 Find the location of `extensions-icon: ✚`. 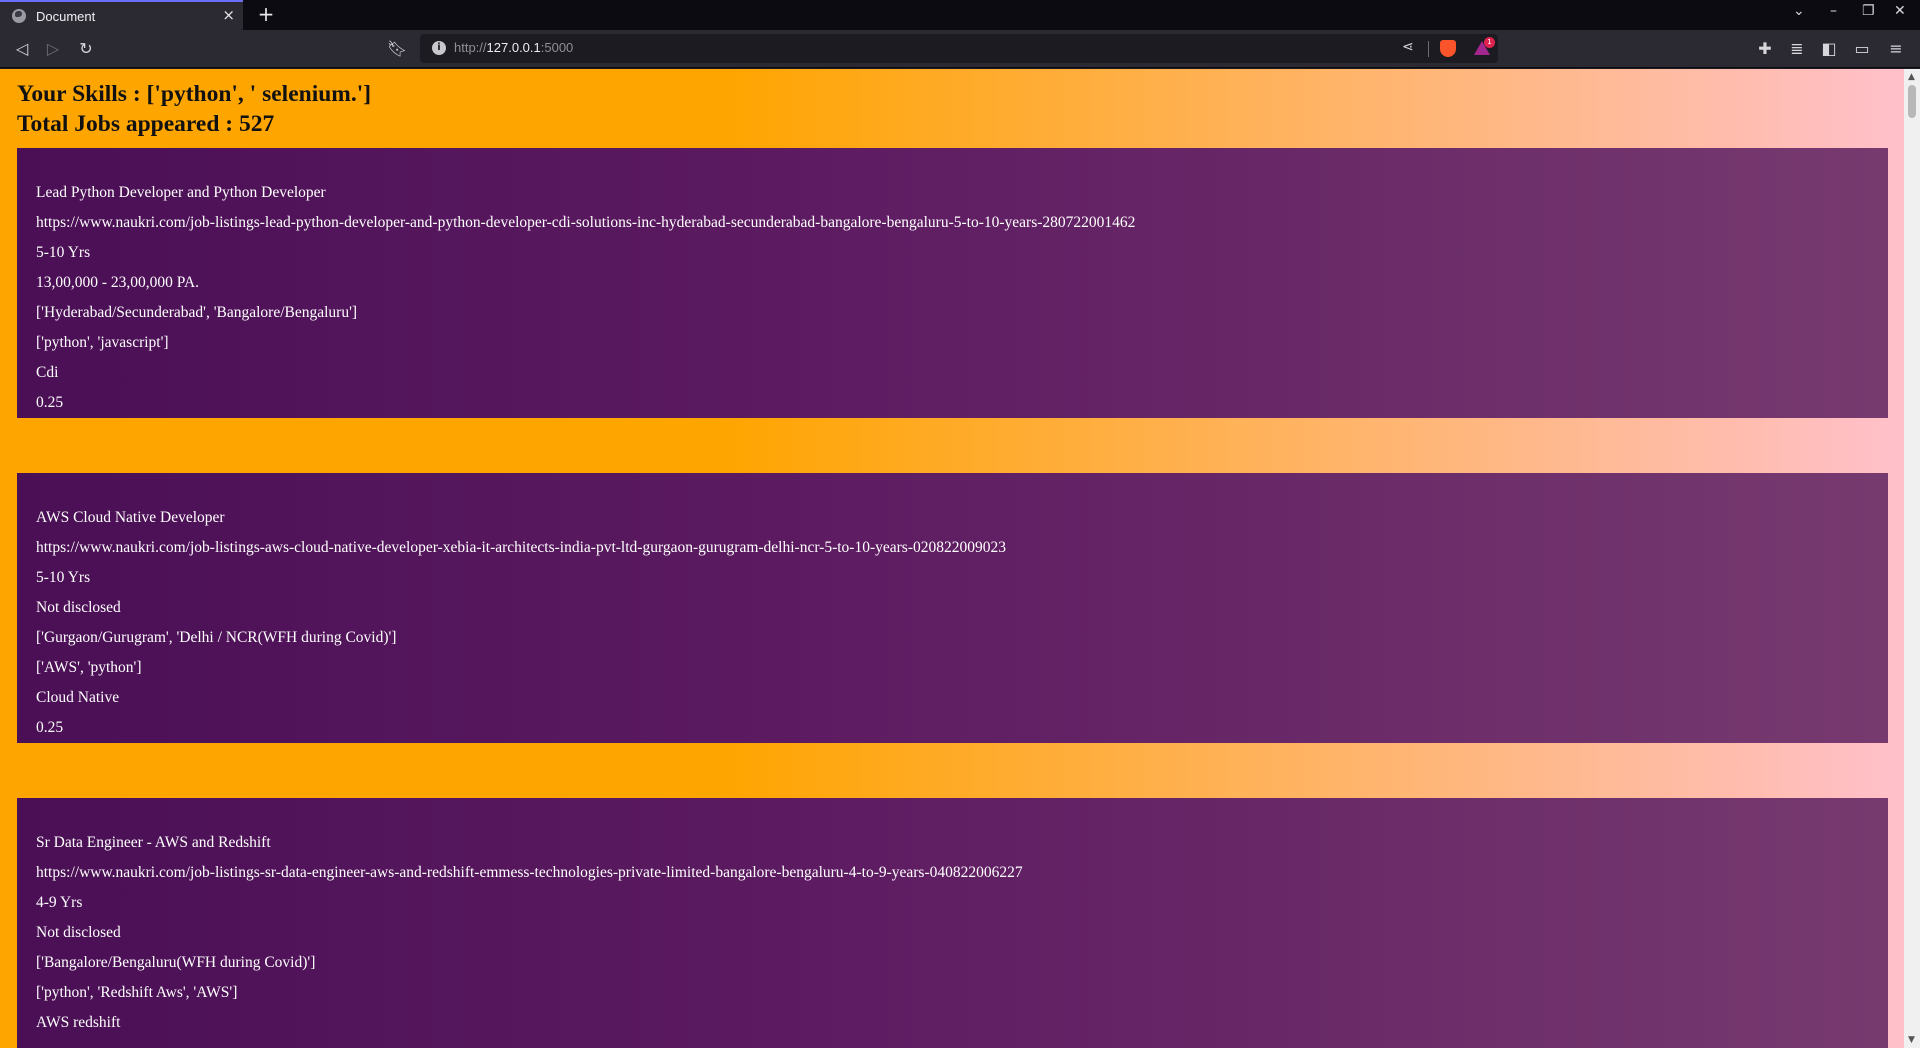

extensions-icon: ✚ is located at coordinates (1765, 49).